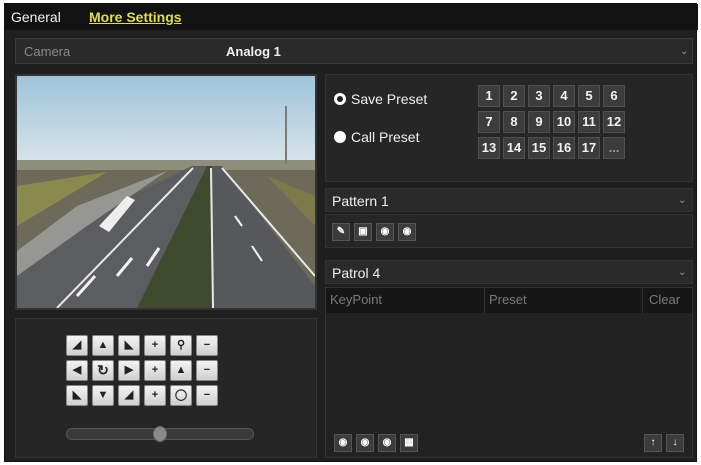  I want to click on camera-selector: Camera Analog 1 ⌄, so click(354, 51).